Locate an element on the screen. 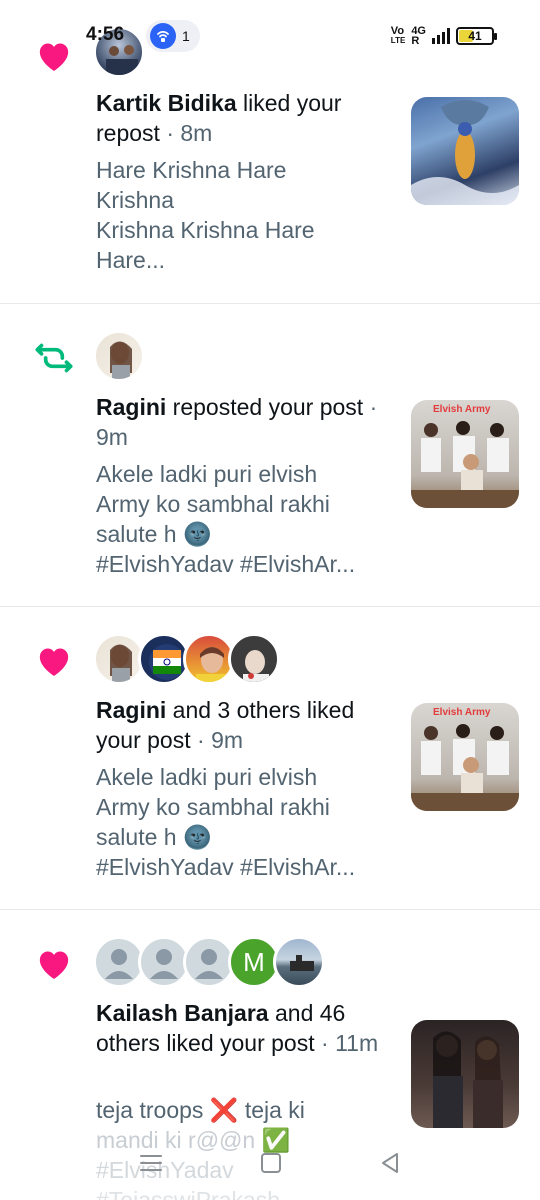 This screenshot has height=1200, width=540. status-time: 4:56 is located at coordinates (105, 34).